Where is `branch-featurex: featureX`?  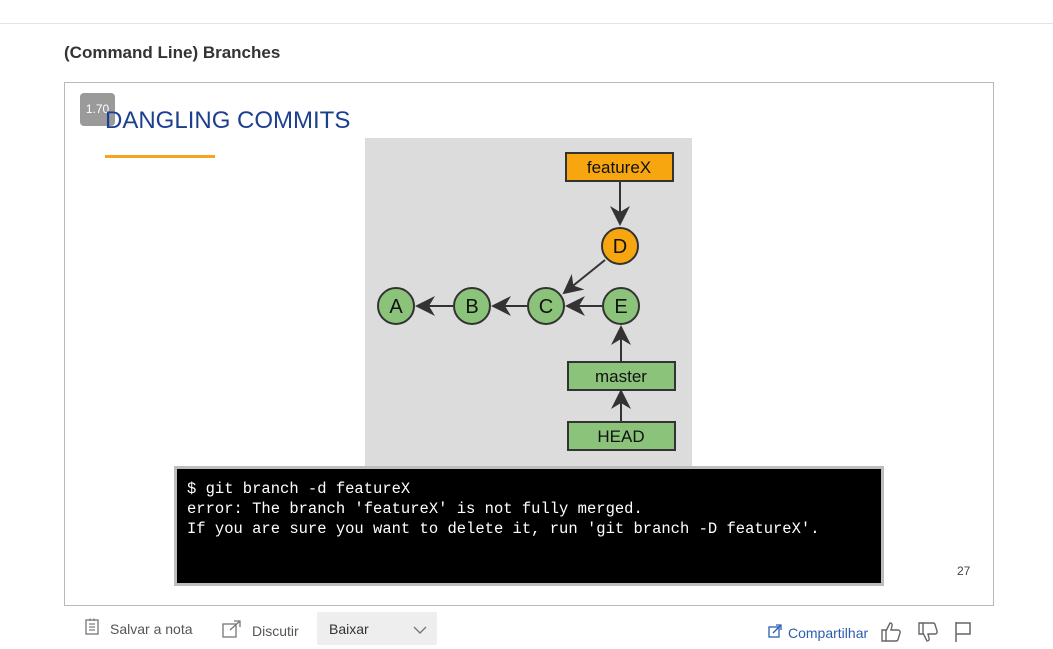 branch-featurex: featureX is located at coordinates (619, 167).